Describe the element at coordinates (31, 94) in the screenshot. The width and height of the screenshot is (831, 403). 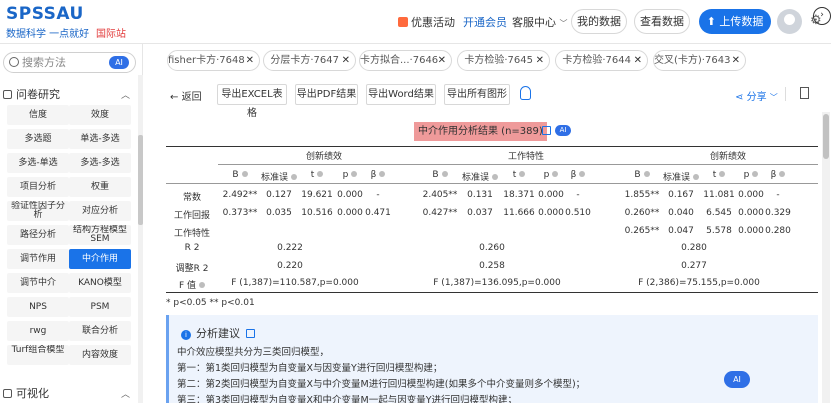
I see `section-questionnaire: 问卷研究` at that location.